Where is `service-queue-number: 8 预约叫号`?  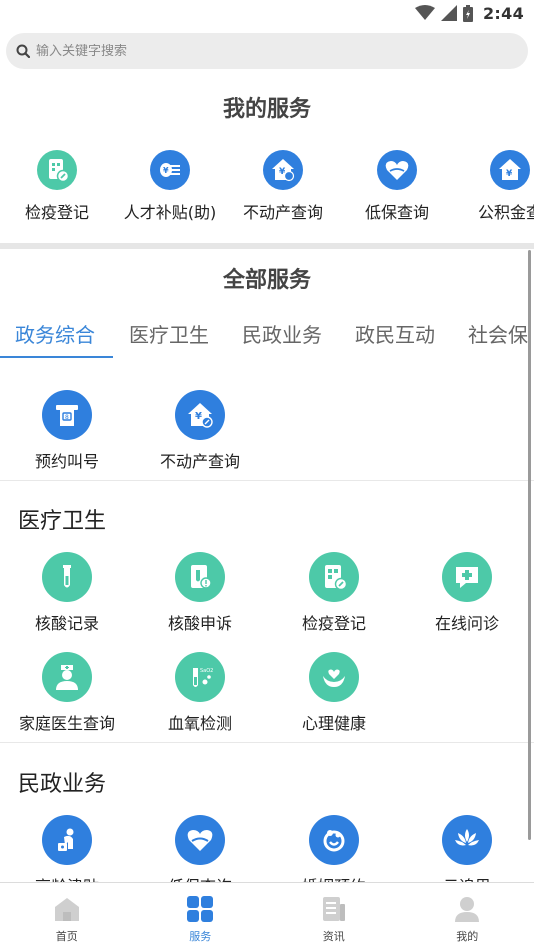
service-queue-number: 8 预约叫号 is located at coordinates (67, 431).